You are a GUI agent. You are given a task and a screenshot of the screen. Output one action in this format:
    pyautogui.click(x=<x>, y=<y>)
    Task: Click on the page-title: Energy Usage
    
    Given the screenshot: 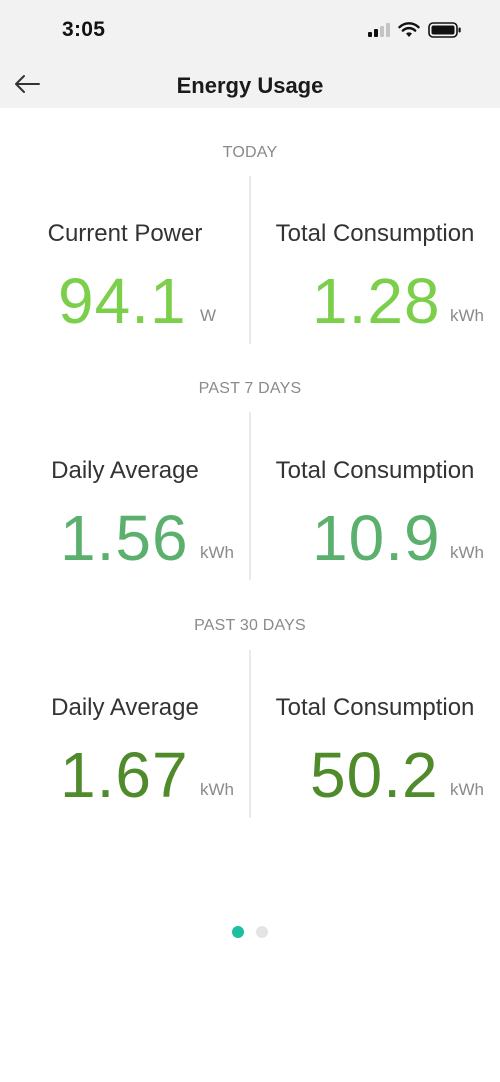 What is the action you would take?
    pyautogui.click(x=250, y=85)
    